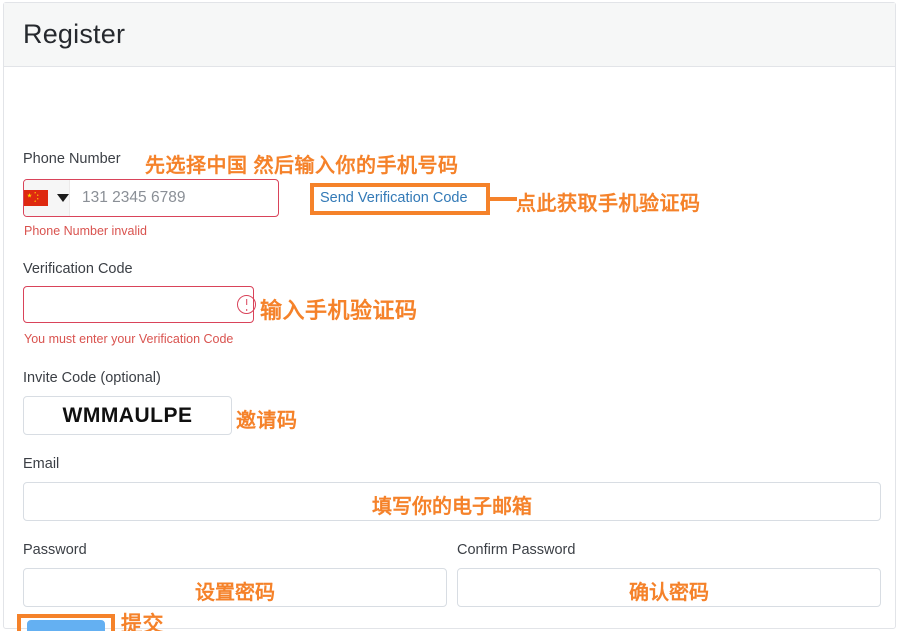 The image size is (899, 631). I want to click on confirm-password-input, so click(669, 587).